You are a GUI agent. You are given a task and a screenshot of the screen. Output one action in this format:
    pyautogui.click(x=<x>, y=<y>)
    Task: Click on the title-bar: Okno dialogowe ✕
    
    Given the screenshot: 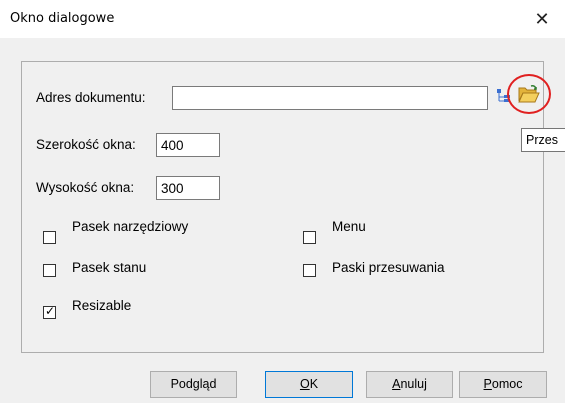 What is the action you would take?
    pyautogui.click(x=282, y=19)
    